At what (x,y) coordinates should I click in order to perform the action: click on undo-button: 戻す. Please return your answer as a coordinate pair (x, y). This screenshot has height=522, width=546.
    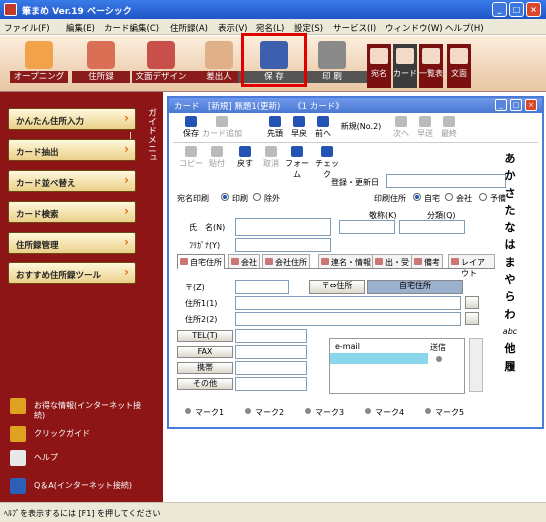
    Looking at the image, I should click on (245, 157).